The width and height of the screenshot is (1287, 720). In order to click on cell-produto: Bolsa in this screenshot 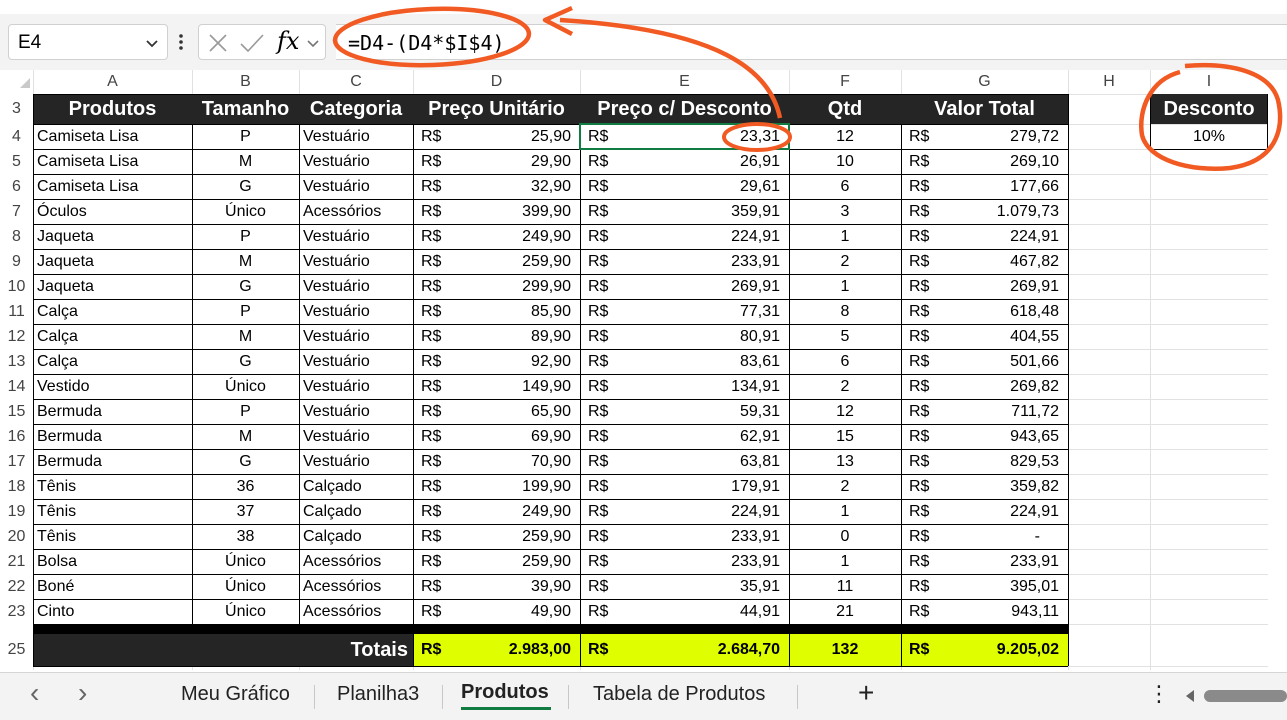, I will do `click(112, 561)`.